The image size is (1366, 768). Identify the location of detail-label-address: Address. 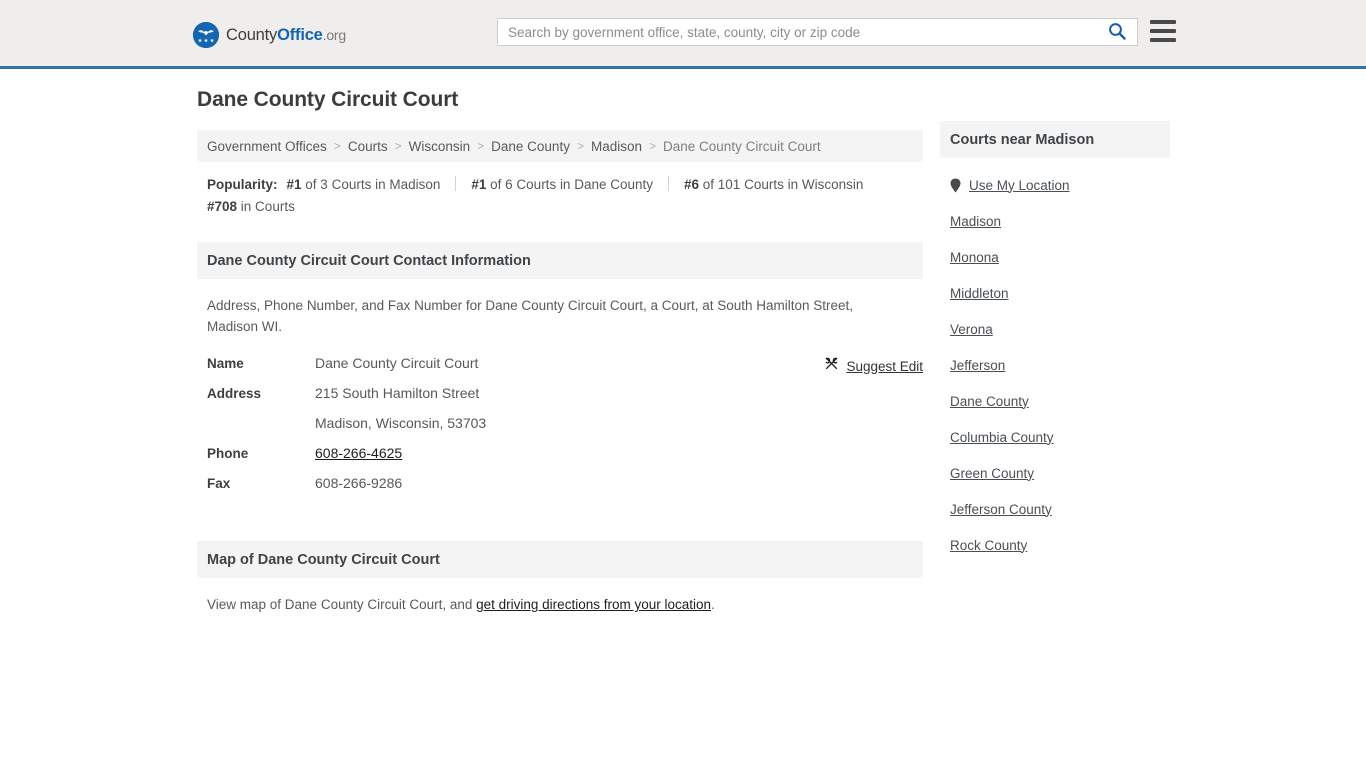
(234, 393).